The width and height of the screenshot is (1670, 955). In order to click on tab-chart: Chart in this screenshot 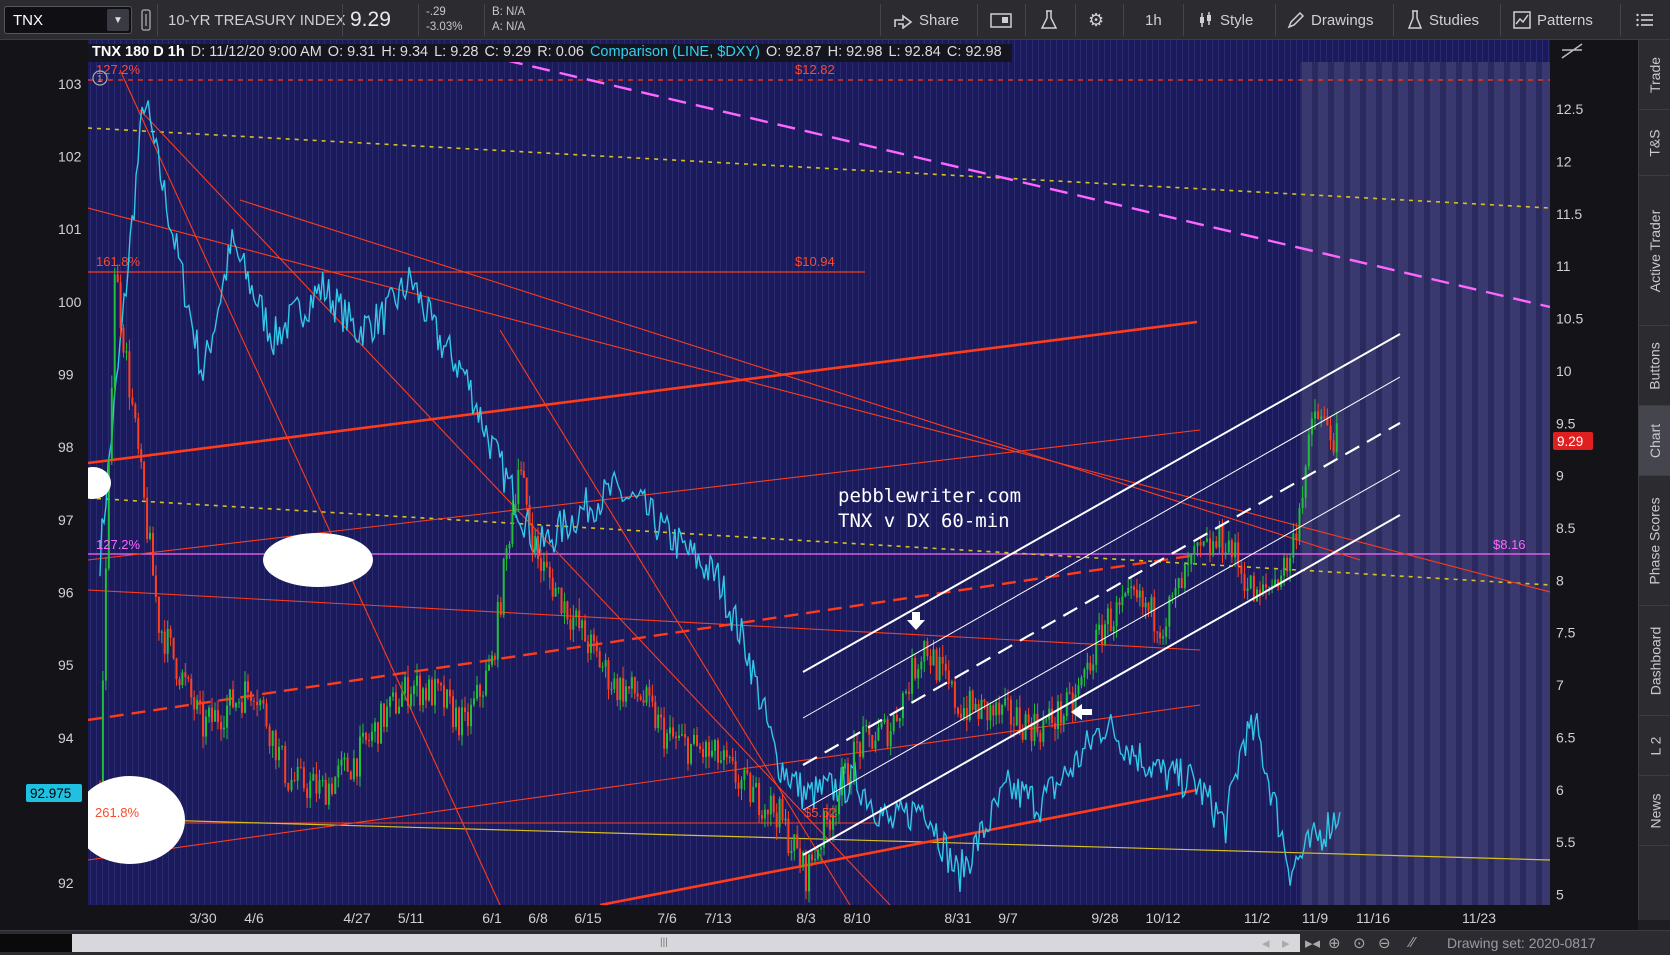, I will do `click(1654, 441)`.